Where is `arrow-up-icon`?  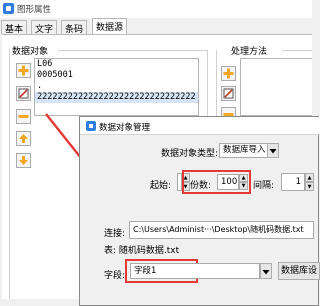
arrow-up-icon is located at coordinates (23, 138).